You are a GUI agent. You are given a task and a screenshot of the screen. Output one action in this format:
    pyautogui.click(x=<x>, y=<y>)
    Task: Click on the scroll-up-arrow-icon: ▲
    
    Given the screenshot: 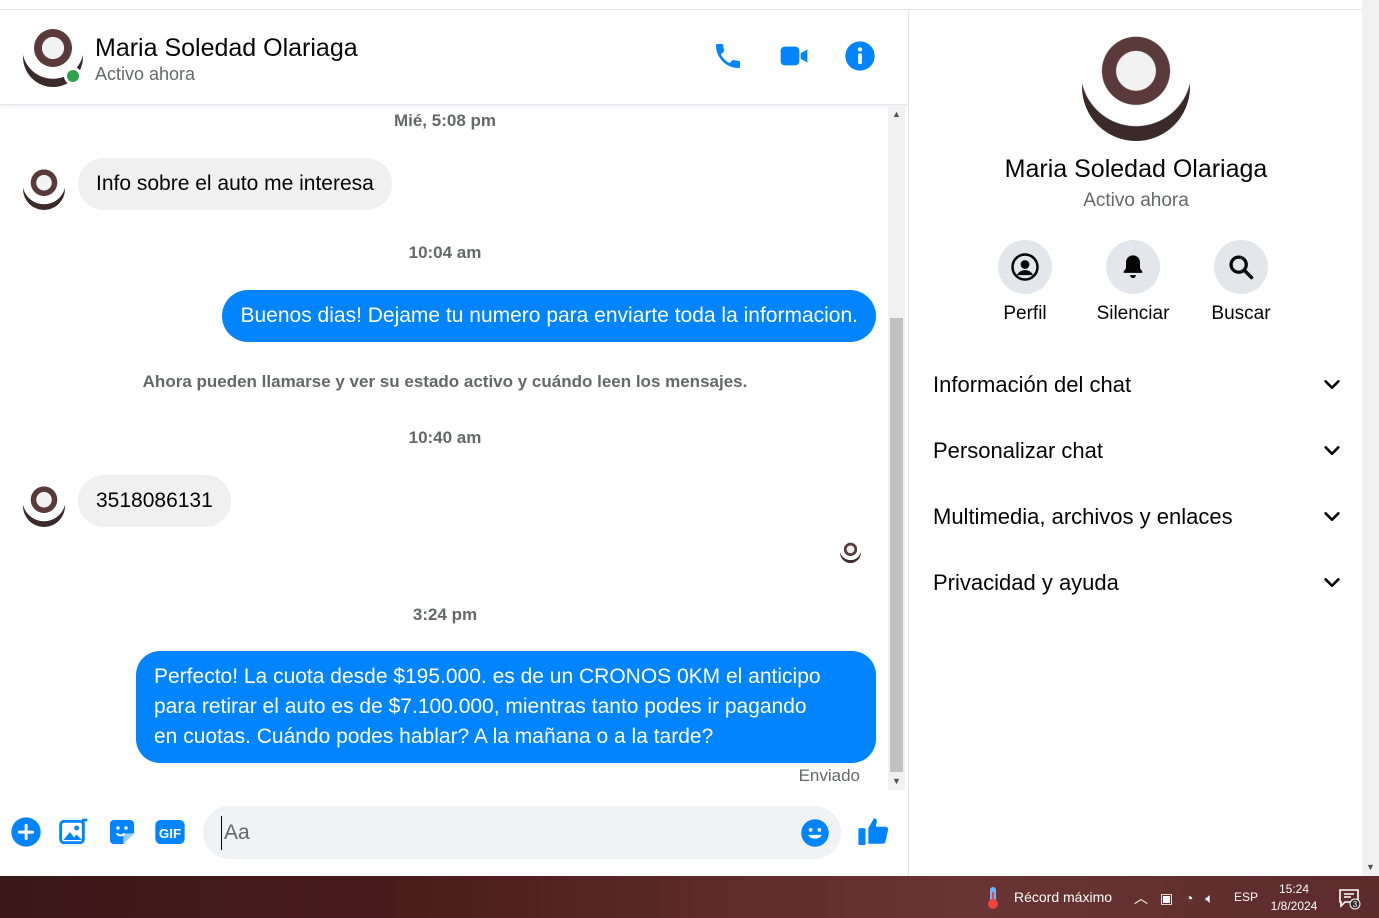 What is the action you would take?
    pyautogui.click(x=896, y=114)
    